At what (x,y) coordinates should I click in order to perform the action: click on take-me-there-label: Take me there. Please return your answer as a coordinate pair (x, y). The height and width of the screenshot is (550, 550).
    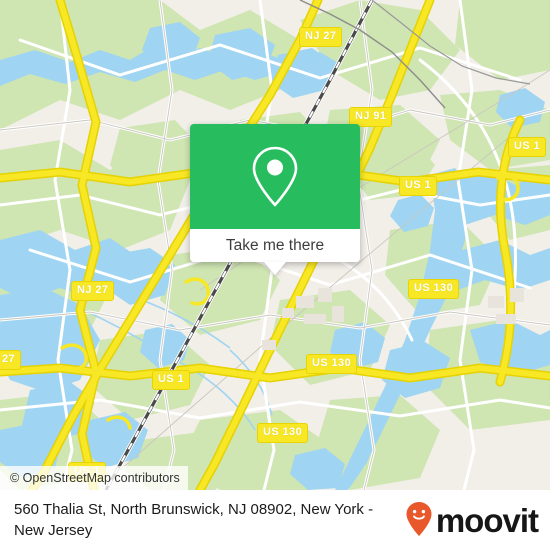
    Looking at the image, I should click on (275, 245).